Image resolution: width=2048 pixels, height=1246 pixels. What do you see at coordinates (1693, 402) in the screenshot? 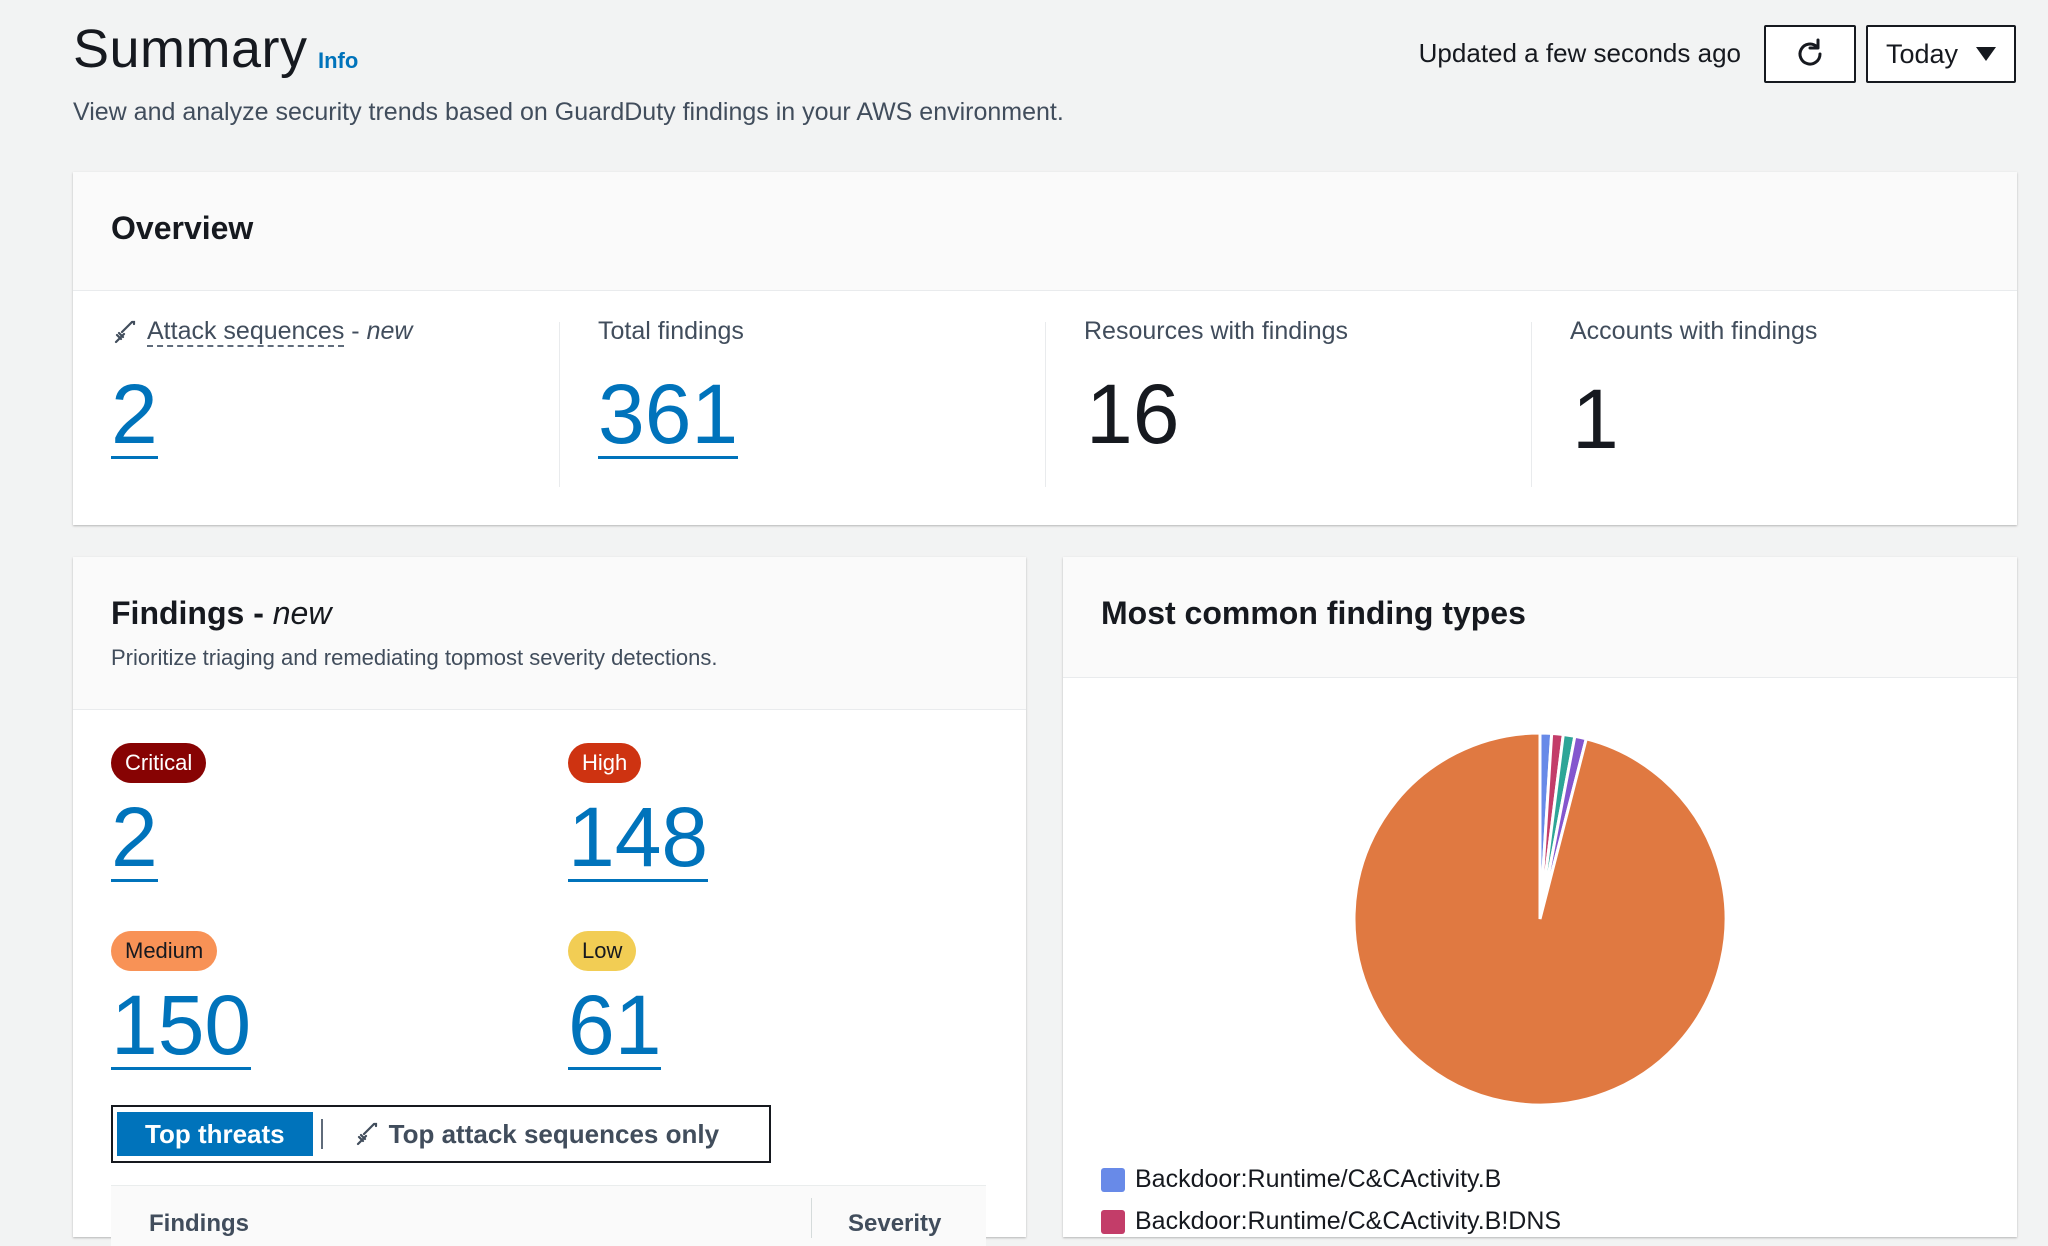
I see `stat-accounts: Accounts with findings 1` at bounding box center [1693, 402].